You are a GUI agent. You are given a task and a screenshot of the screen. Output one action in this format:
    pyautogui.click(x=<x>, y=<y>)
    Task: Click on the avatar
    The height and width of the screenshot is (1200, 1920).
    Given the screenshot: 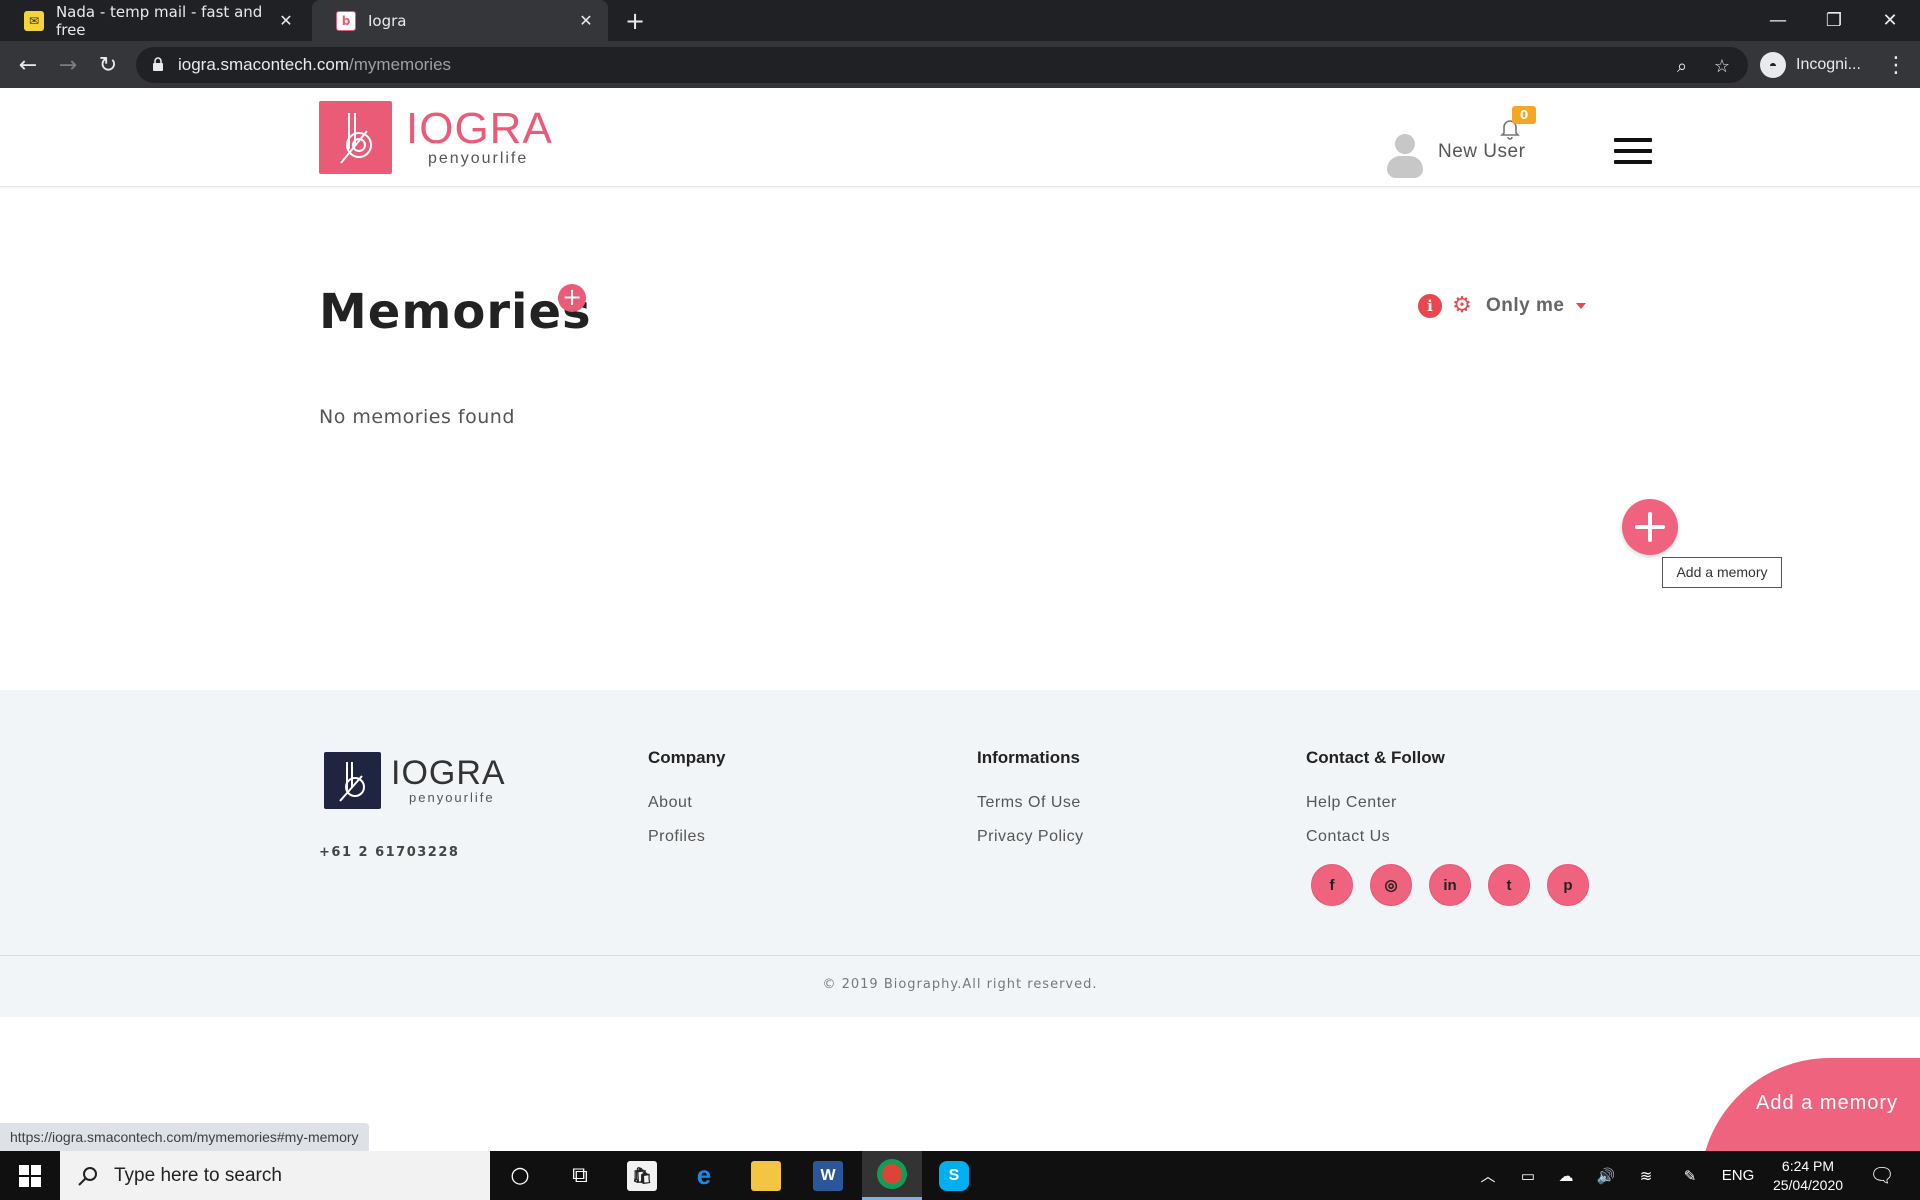 What is the action you would take?
    pyautogui.click(x=1405, y=157)
    